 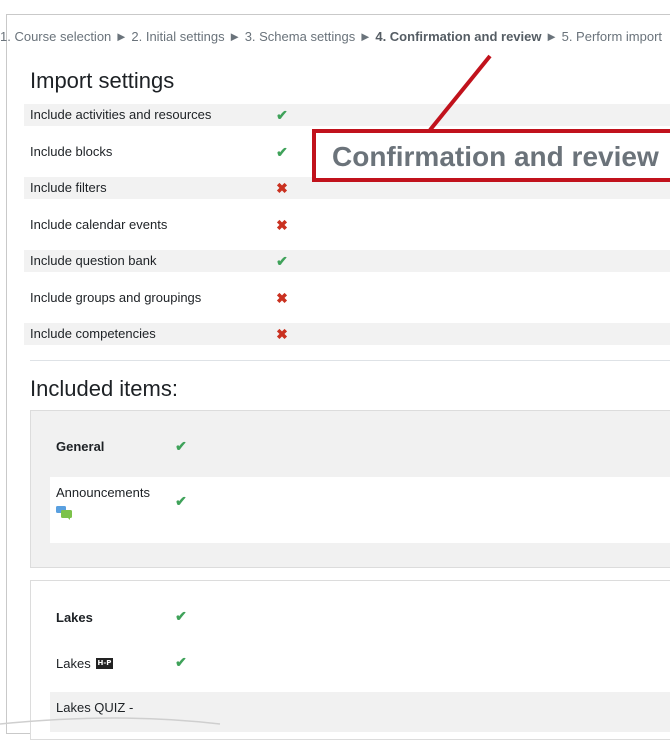 What do you see at coordinates (104, 663) in the screenshot?
I see `h5p-icon: H-P` at bounding box center [104, 663].